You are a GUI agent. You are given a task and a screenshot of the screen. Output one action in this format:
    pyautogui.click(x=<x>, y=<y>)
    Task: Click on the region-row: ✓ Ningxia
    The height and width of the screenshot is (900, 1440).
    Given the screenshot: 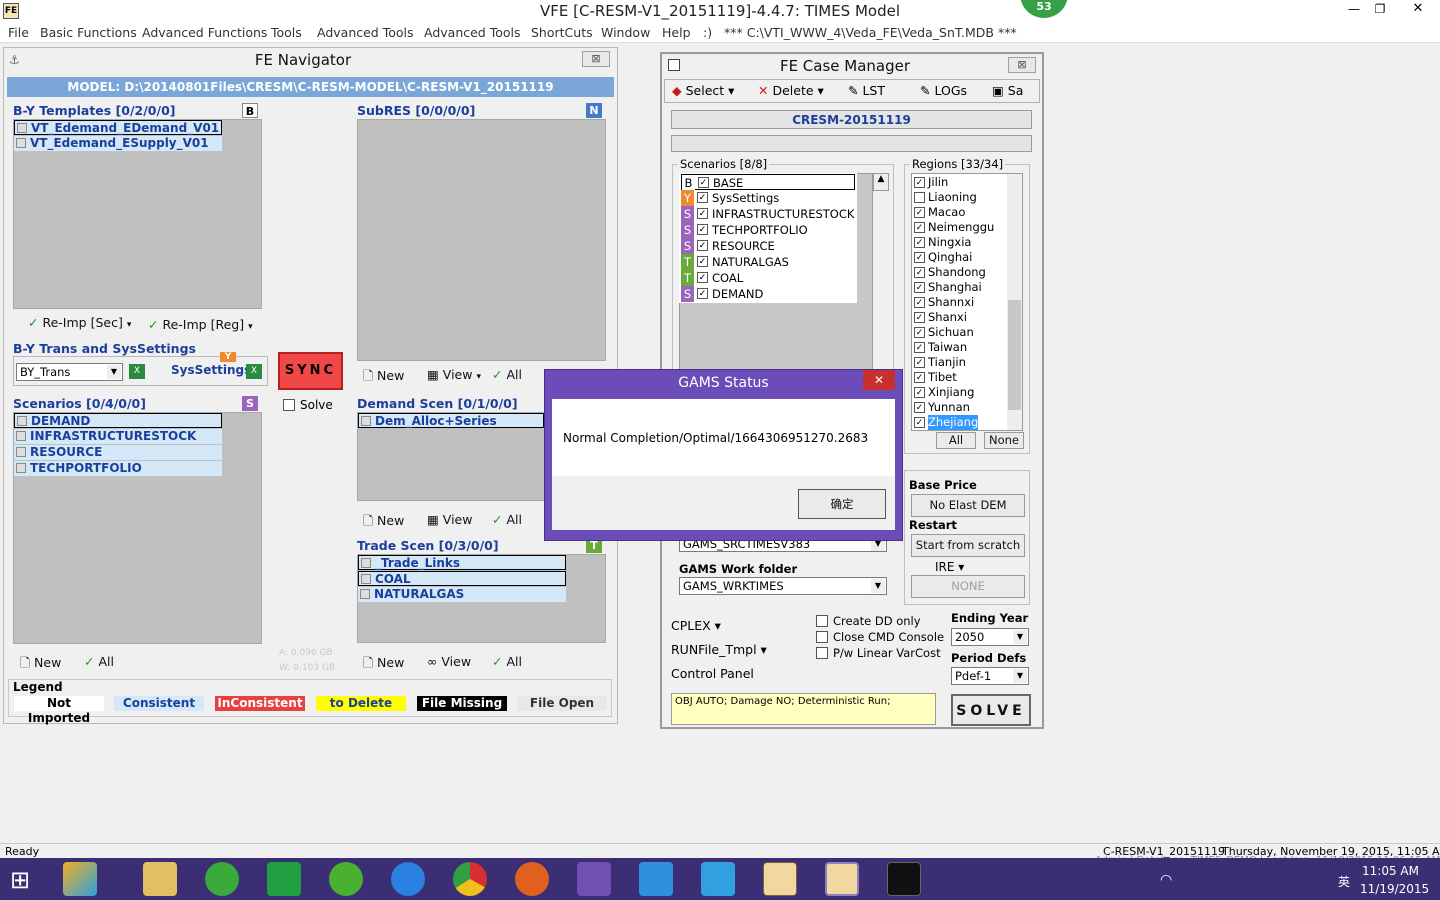 What is the action you would take?
    pyautogui.click(x=960, y=242)
    